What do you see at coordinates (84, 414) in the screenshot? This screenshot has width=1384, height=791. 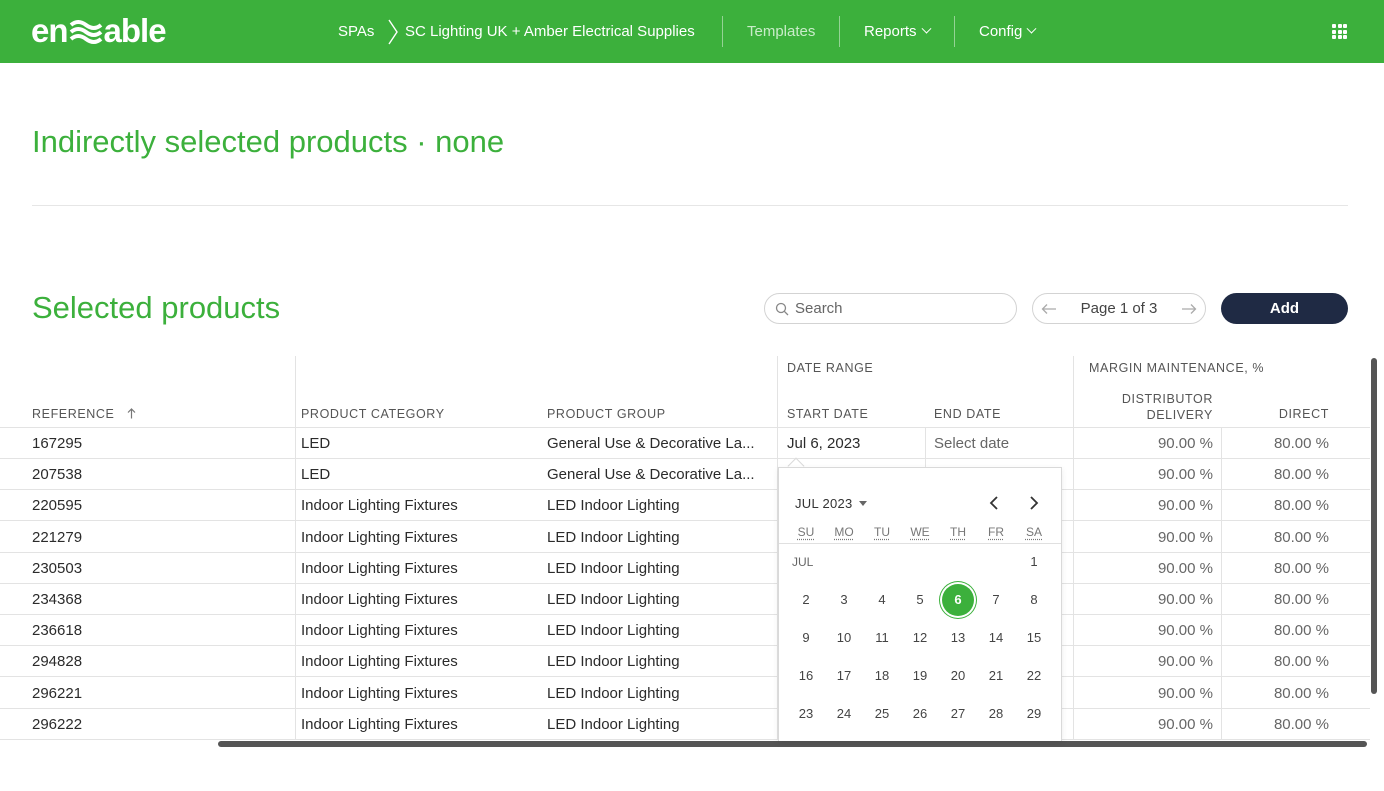 I see `header-reference: REFERENCE` at bounding box center [84, 414].